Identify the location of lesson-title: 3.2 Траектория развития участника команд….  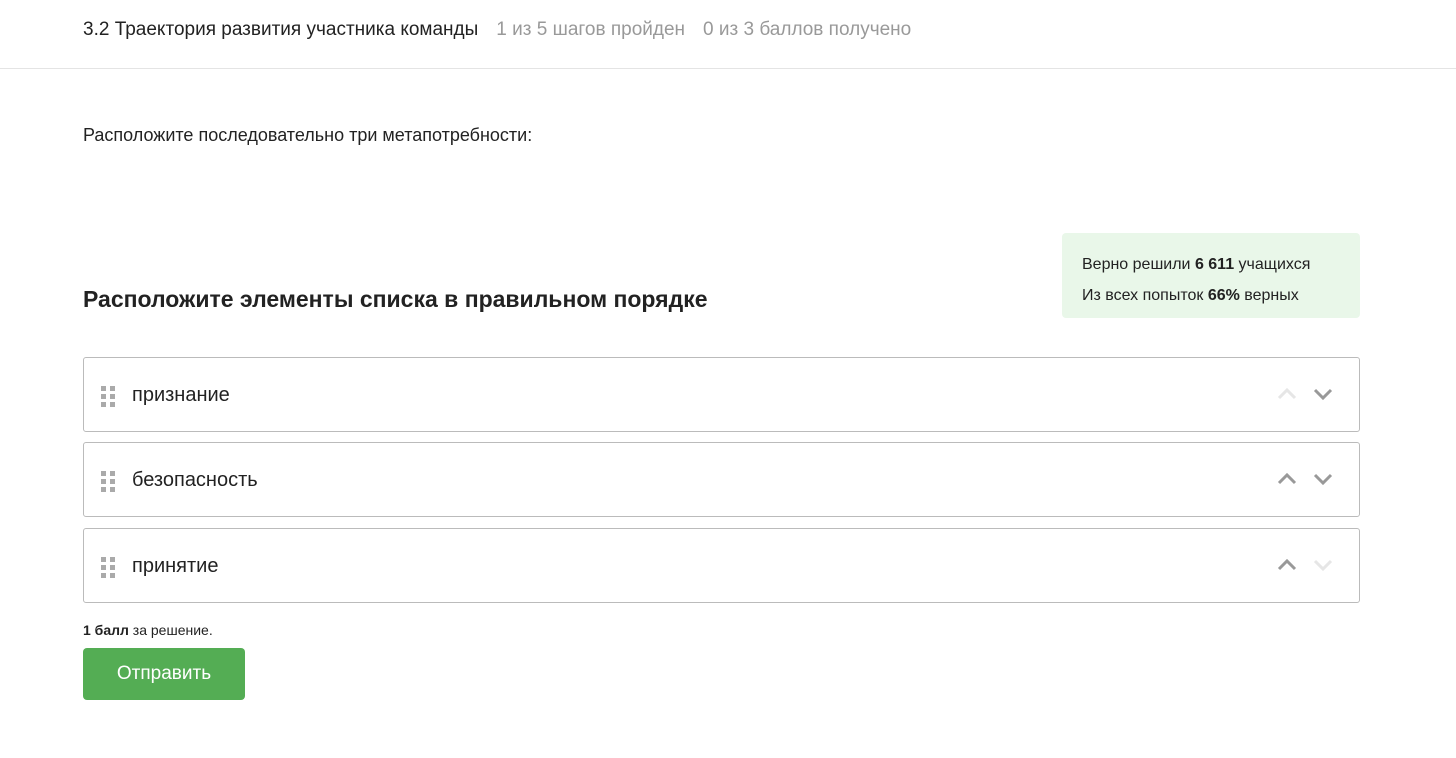
(497, 30).